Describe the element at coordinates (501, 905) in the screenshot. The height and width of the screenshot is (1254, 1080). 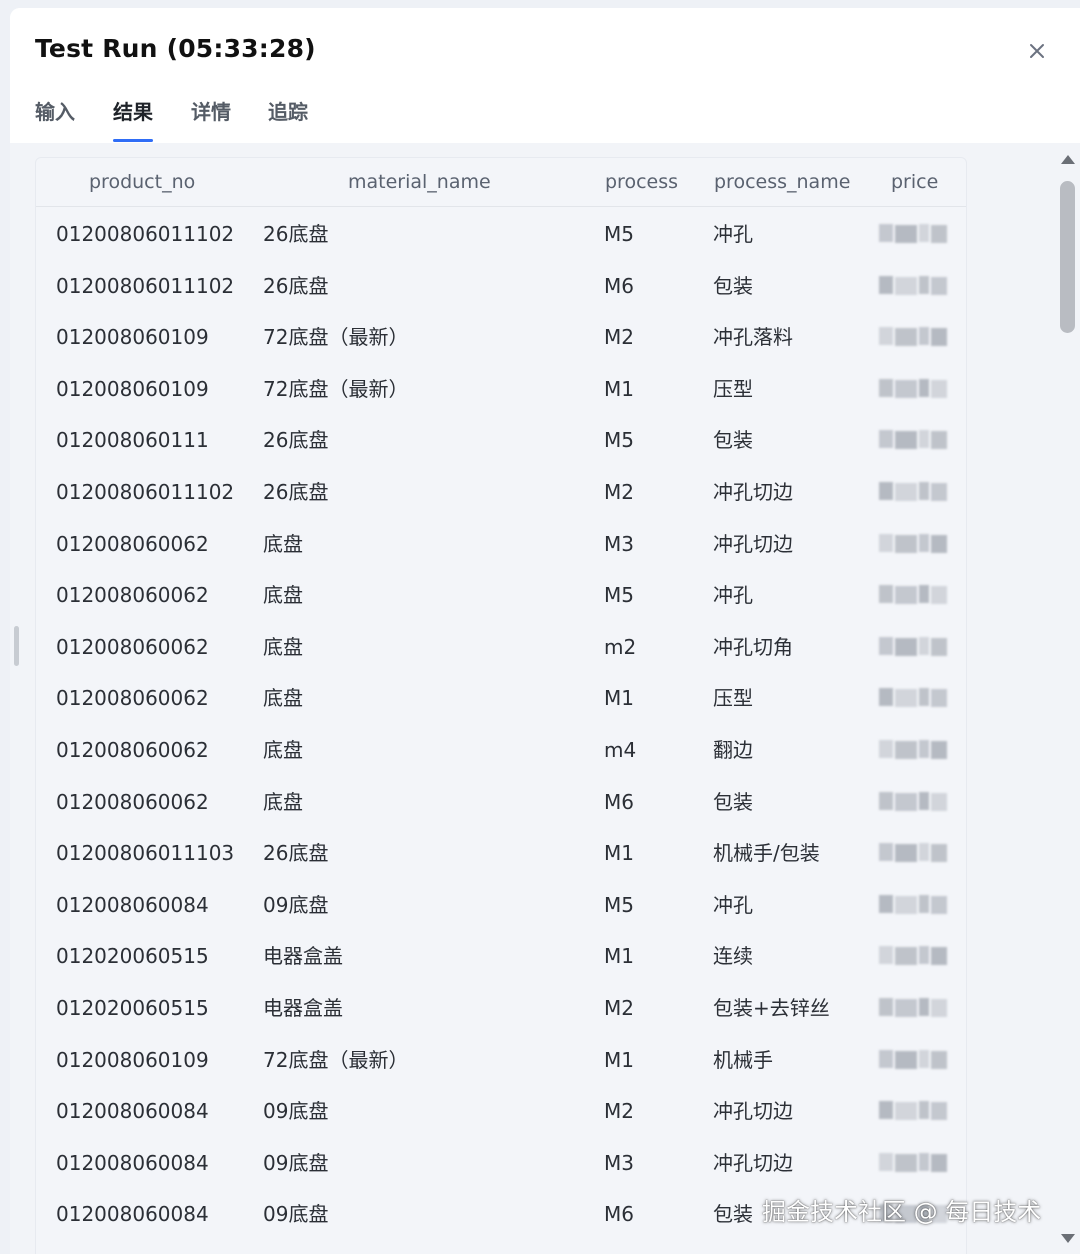
I see `table-row: 012008060084 09底盘 M5 冲孔` at that location.